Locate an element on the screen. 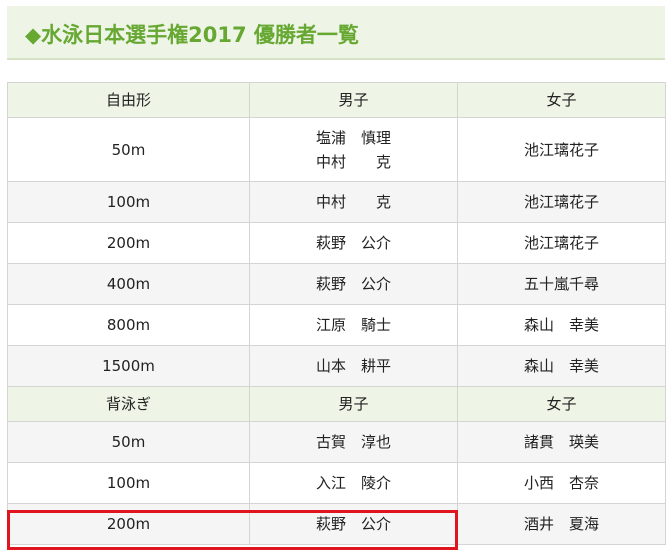 The height and width of the screenshot is (560, 672). title-bar: ◆水泳日本選手権2017 優勝者一覧 is located at coordinates (336, 33).